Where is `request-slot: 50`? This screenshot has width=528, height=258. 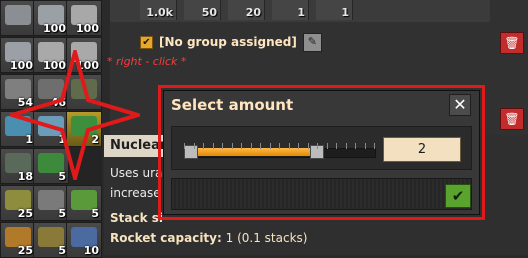
request-slot: 50 is located at coordinates (202, 10).